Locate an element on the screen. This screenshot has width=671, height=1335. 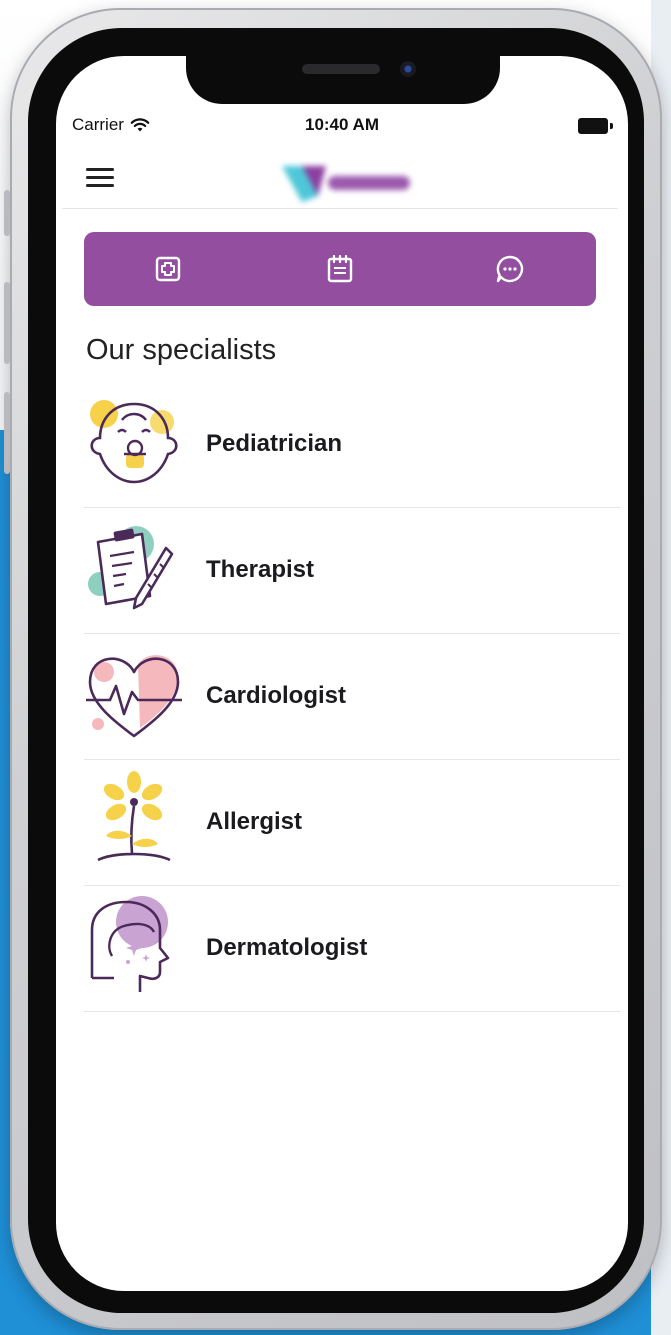
specialist-label: Dermatologist is located at coordinates (287, 947).